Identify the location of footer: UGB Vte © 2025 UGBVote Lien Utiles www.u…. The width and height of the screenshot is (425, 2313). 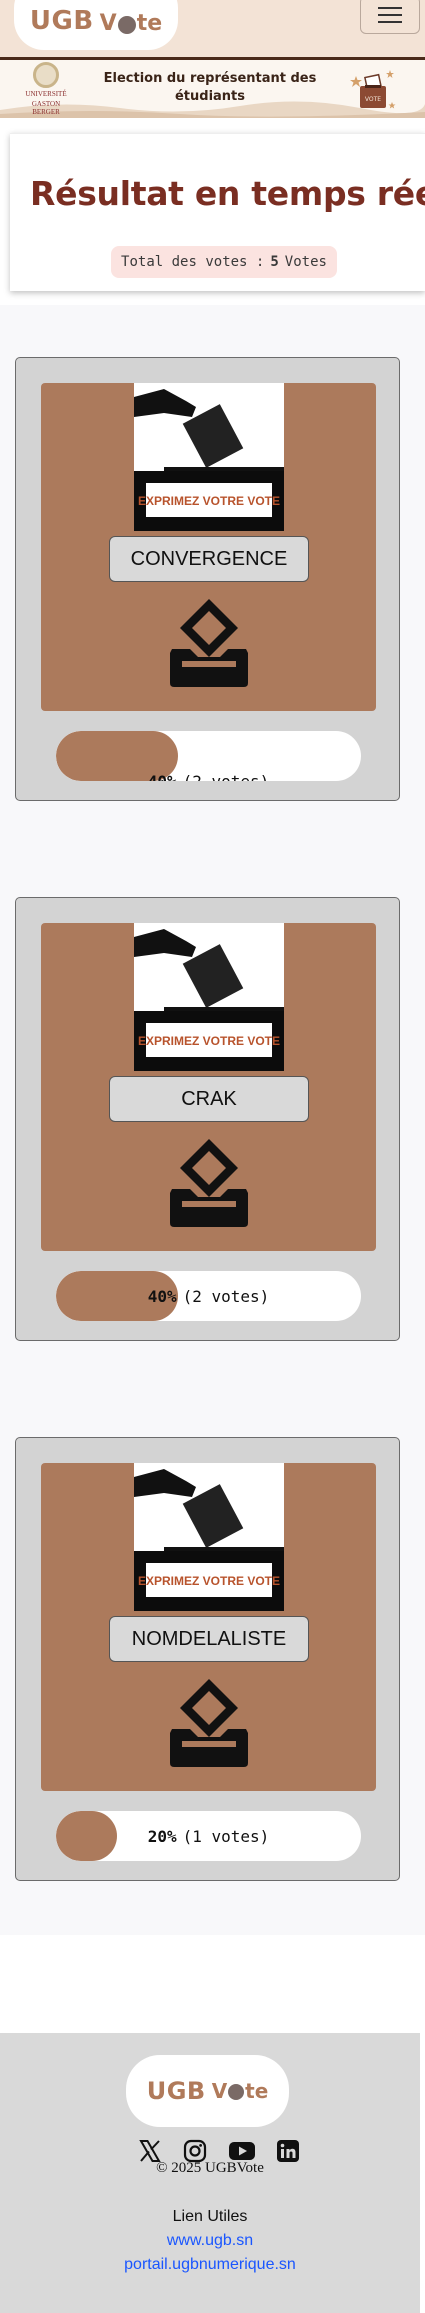
(210, 2173).